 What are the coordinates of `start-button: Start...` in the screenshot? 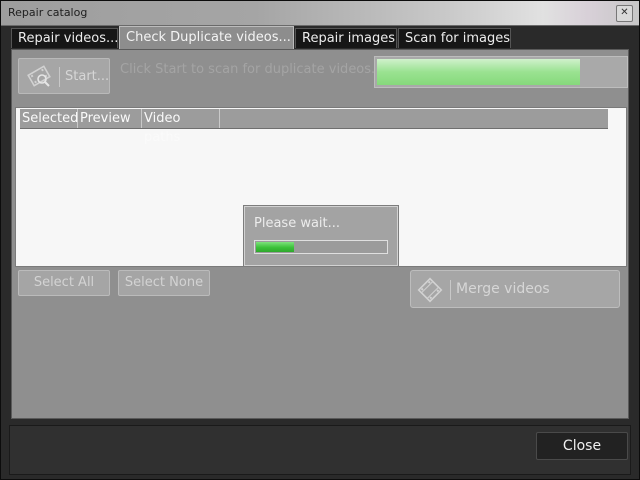 It's located at (64, 76).